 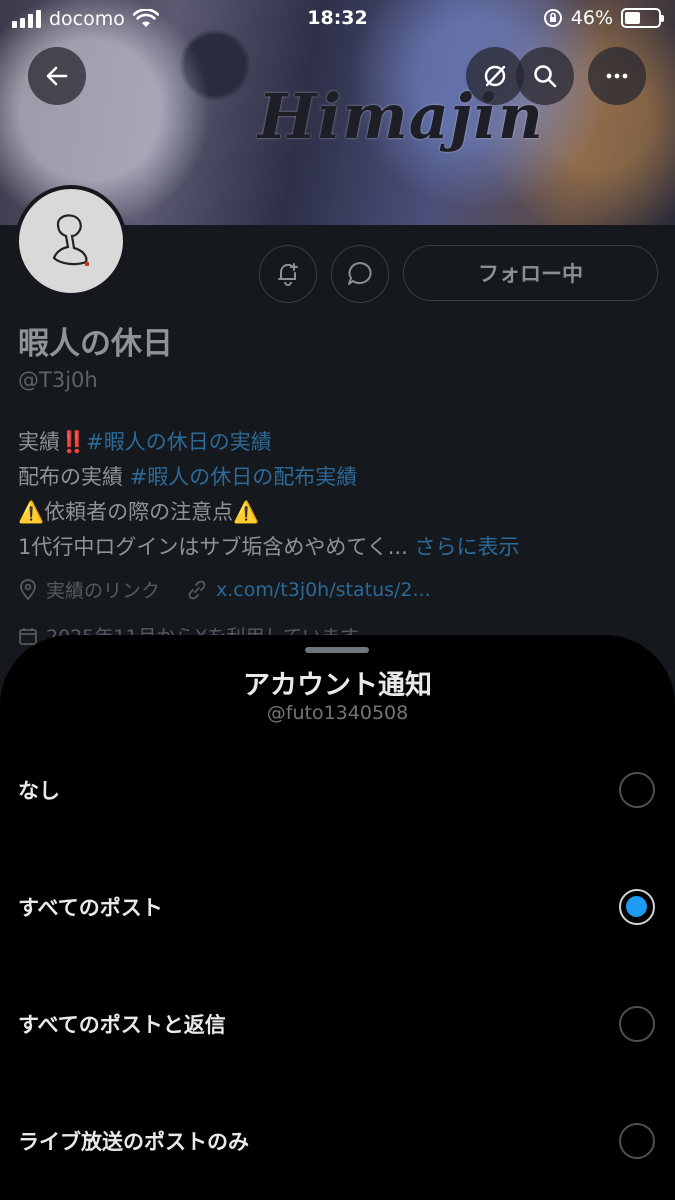 I want to click on message-button, so click(x=360, y=274).